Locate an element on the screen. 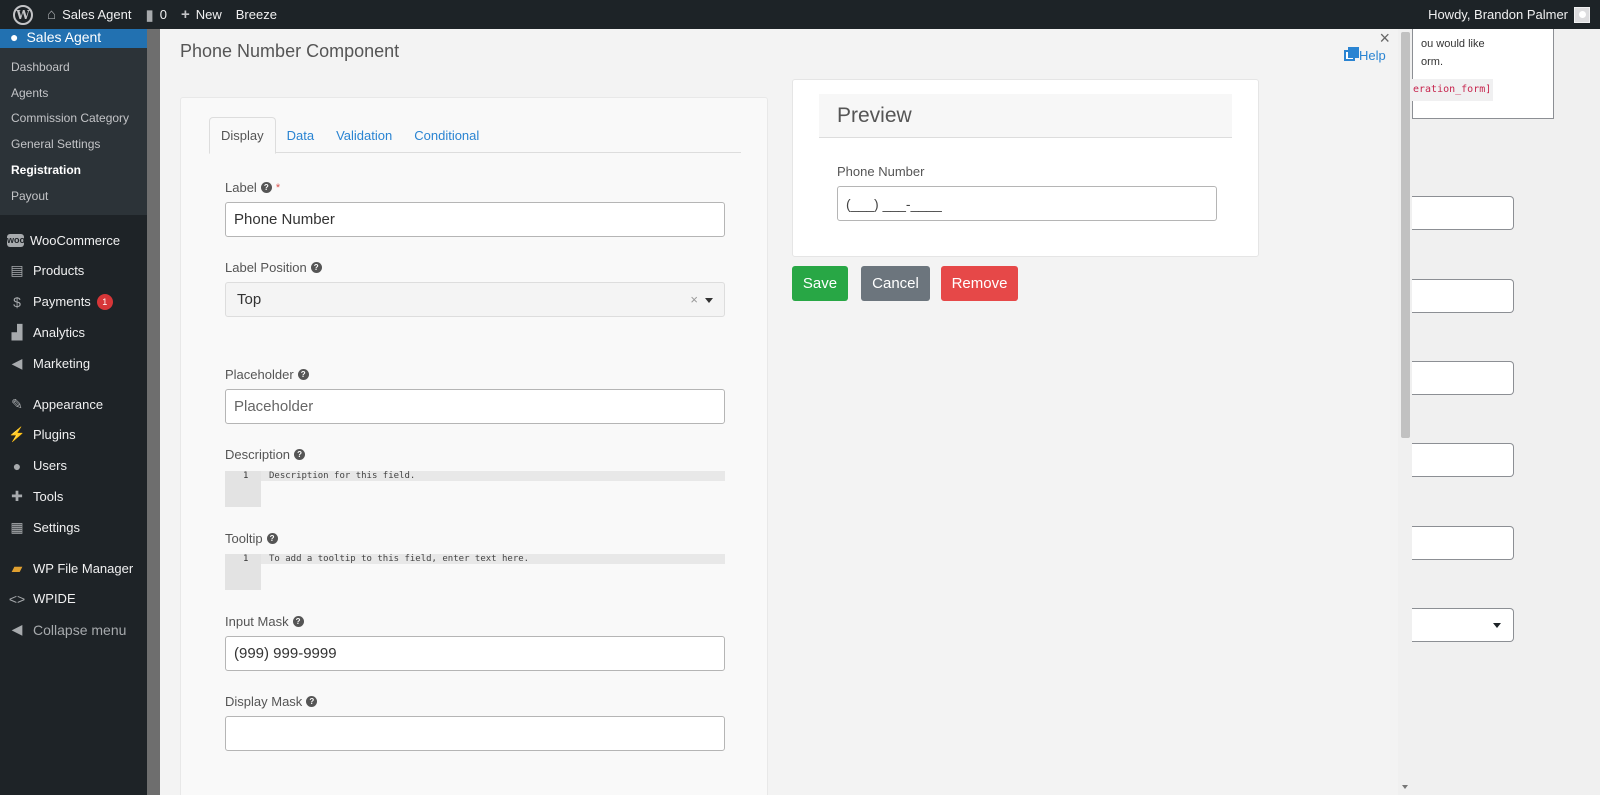  sidebar-item-products: ▤ Products is located at coordinates (73, 271).